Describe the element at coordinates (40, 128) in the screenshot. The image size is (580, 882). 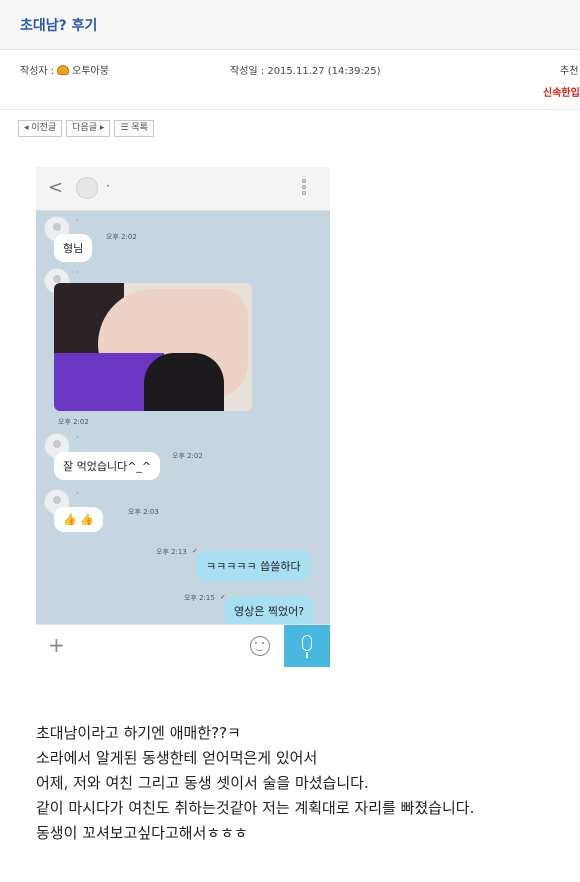
I see `prev-post-button: ◂ 이전글` at that location.